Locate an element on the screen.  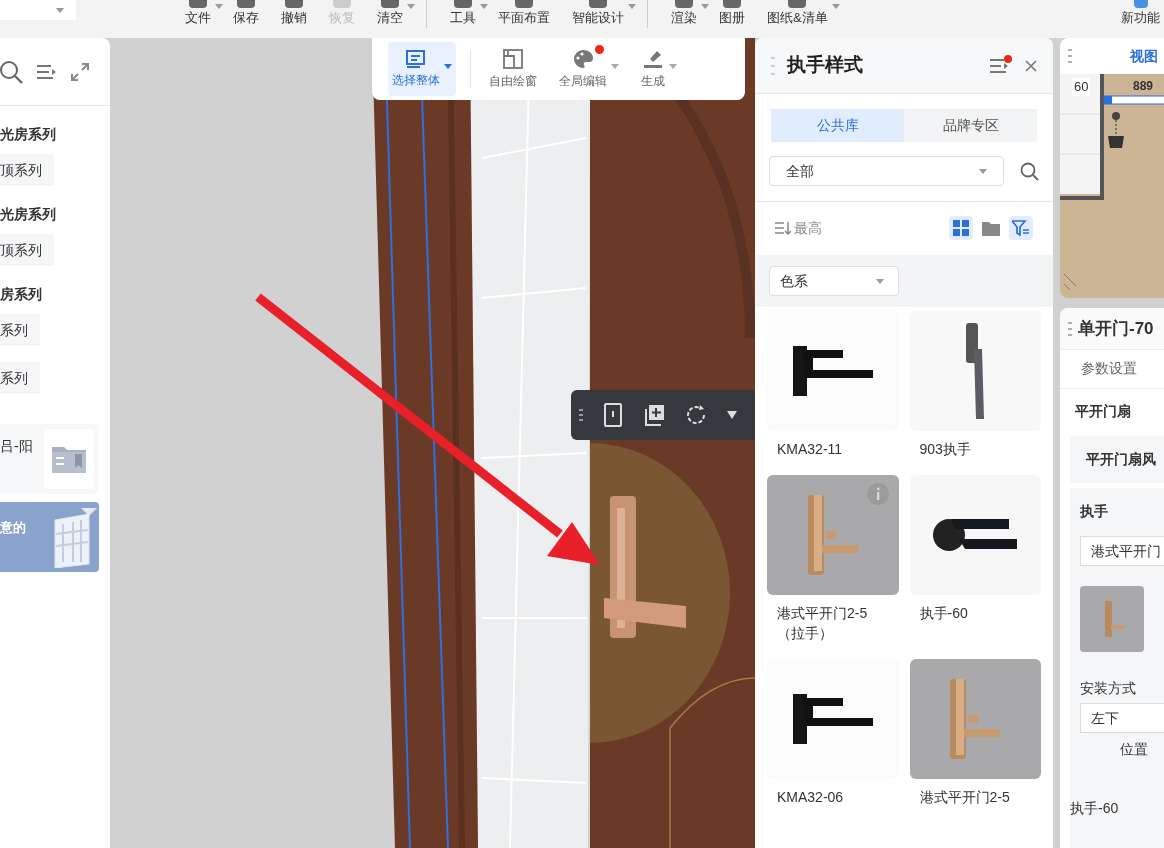
window-drawing is located at coordinates (75, 537).